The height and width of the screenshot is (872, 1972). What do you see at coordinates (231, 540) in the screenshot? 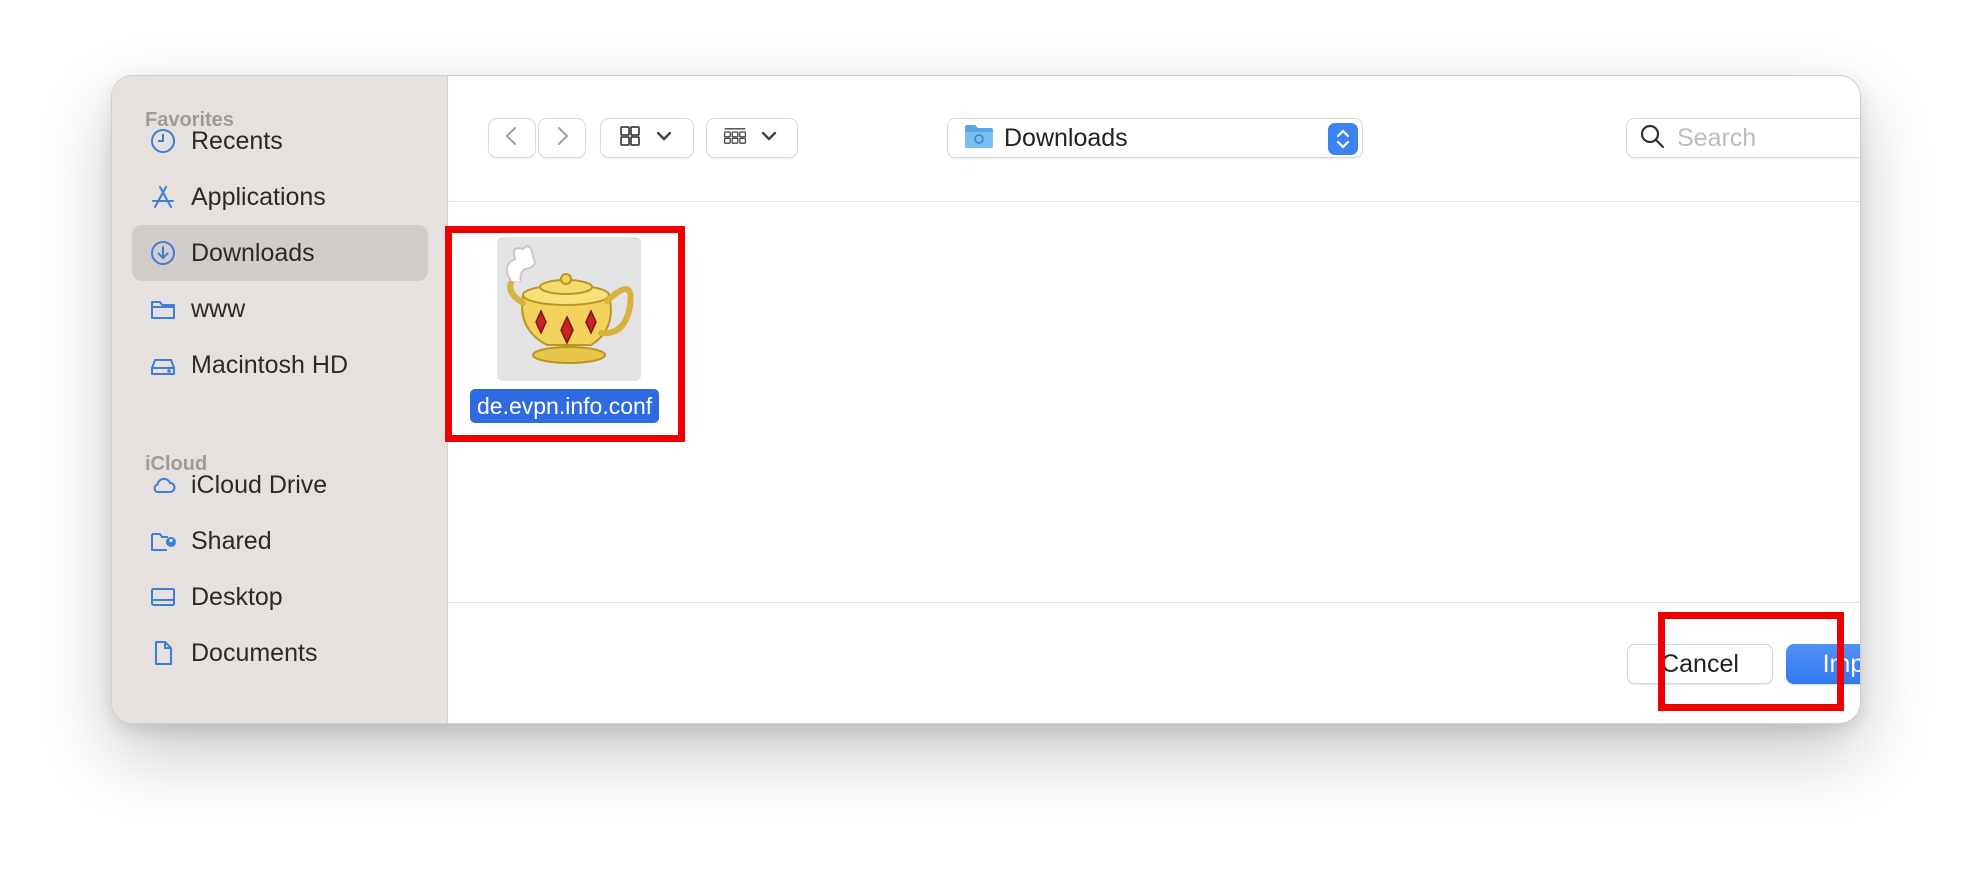
I see `sidebar-item-label: Shared` at bounding box center [231, 540].